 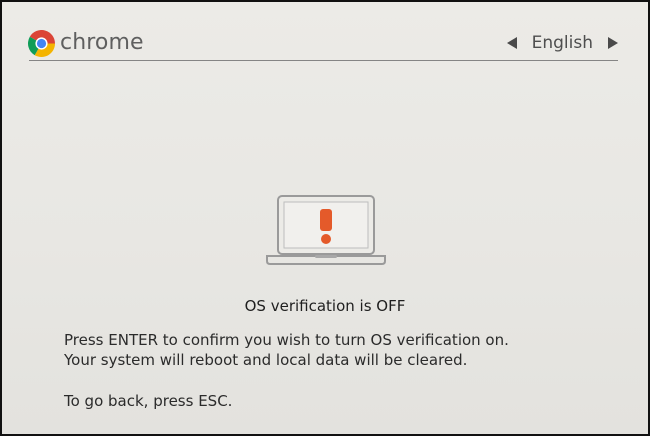 I want to click on language-selector: English, so click(x=562, y=43).